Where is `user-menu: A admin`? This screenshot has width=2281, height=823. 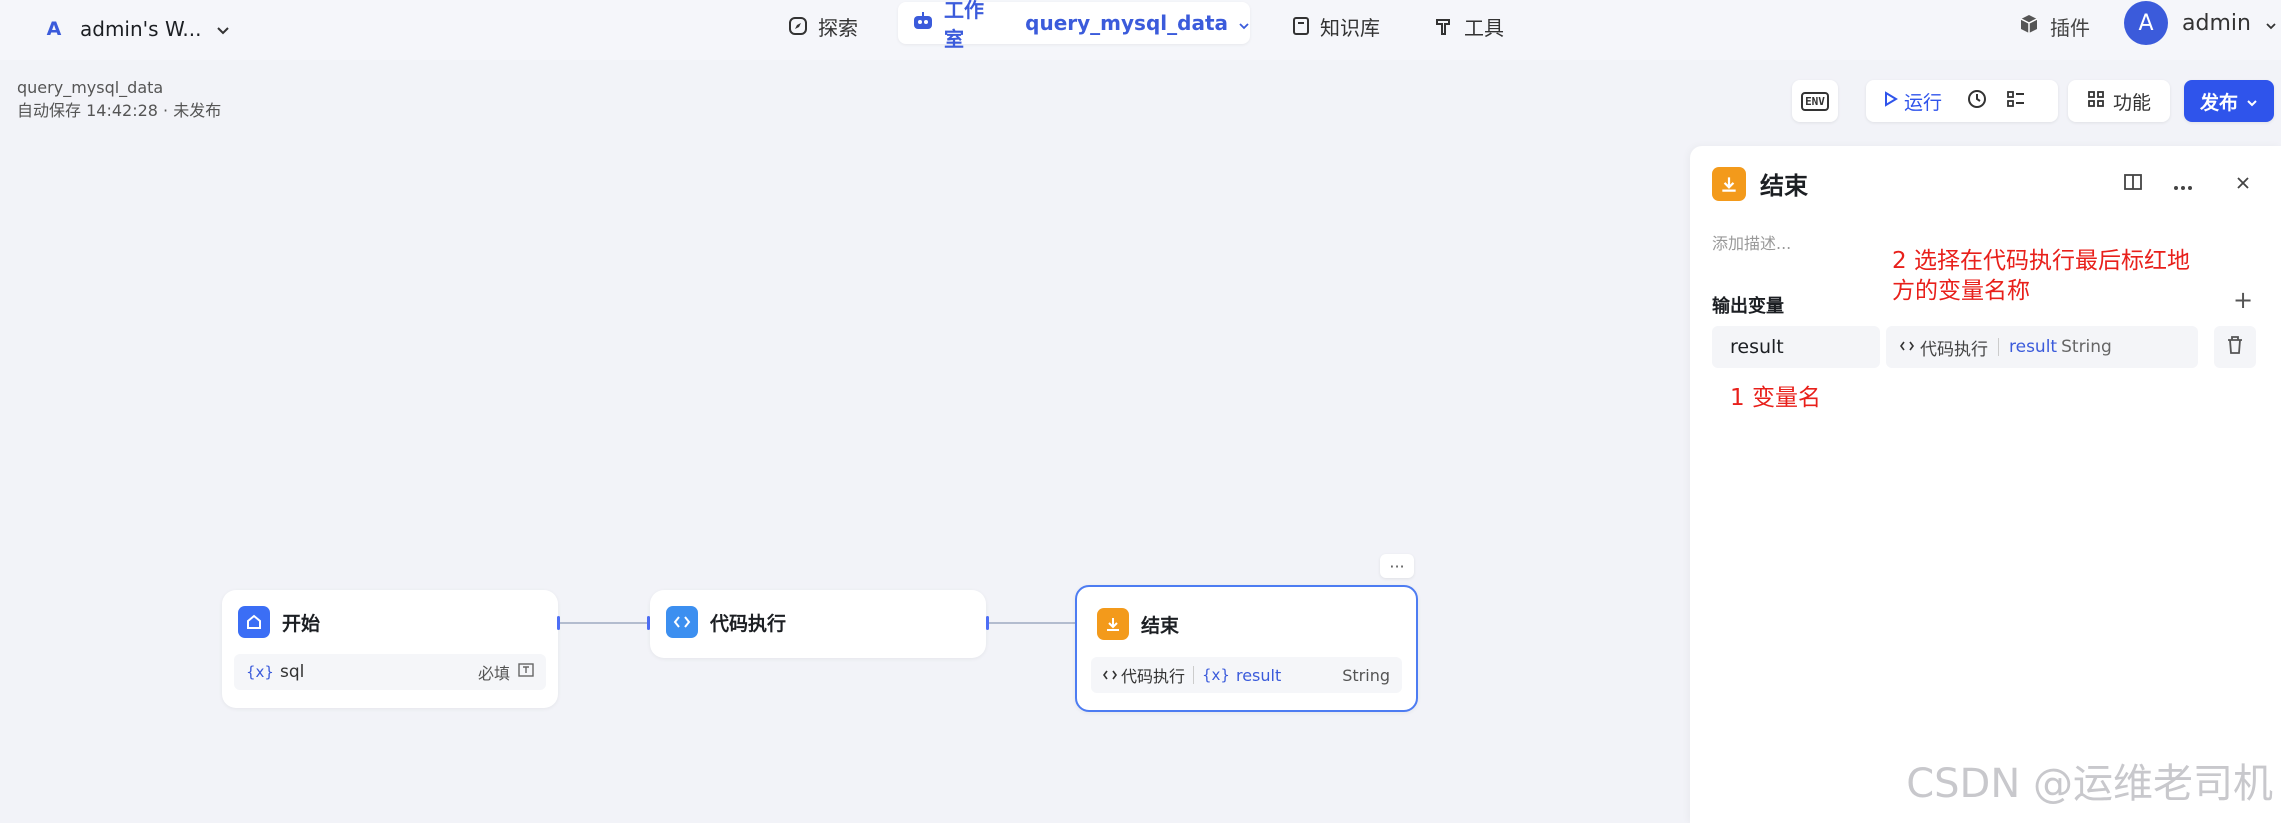 user-menu: A admin is located at coordinates (2200, 23).